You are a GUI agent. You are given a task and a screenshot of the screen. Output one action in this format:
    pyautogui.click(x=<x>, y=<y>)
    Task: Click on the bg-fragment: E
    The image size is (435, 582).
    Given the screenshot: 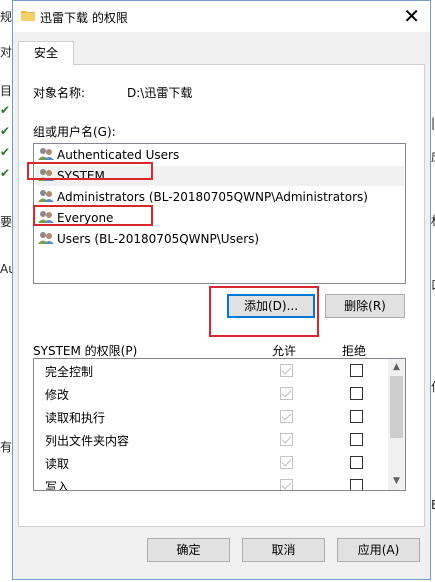 What is the action you would take?
    pyautogui.click(x=433, y=505)
    